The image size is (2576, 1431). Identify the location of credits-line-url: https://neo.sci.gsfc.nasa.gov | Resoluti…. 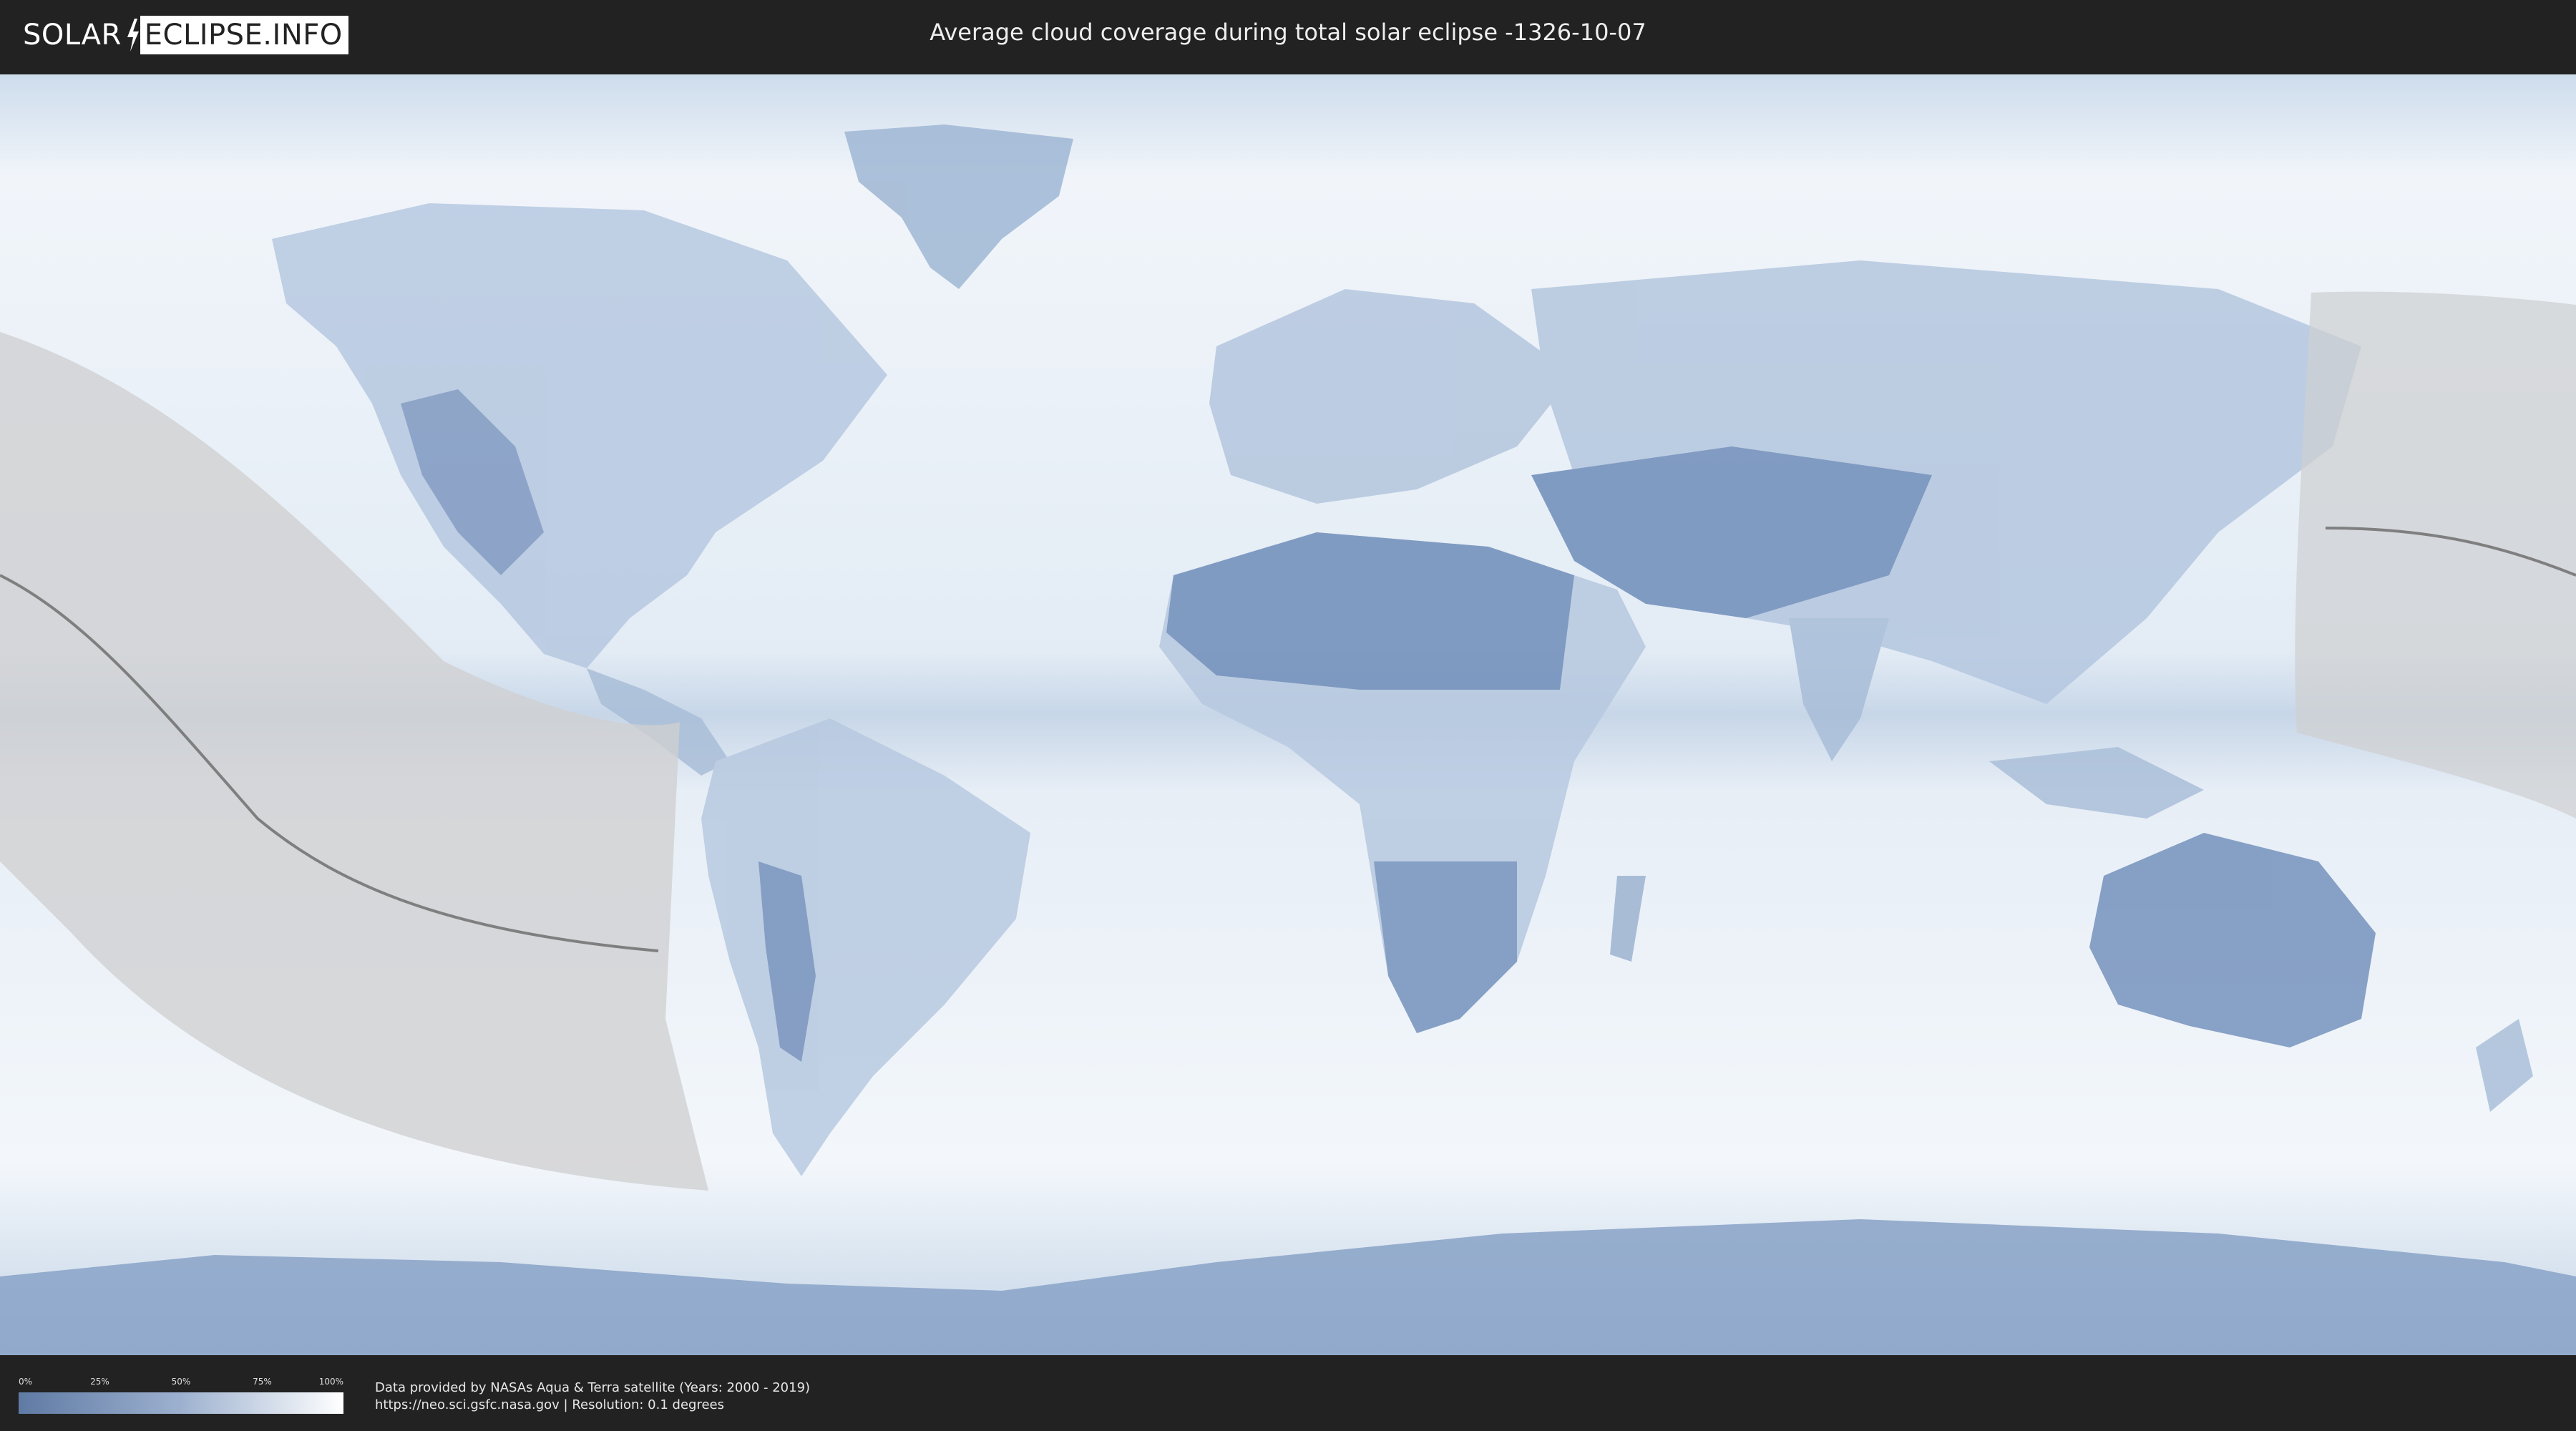
(549, 1404).